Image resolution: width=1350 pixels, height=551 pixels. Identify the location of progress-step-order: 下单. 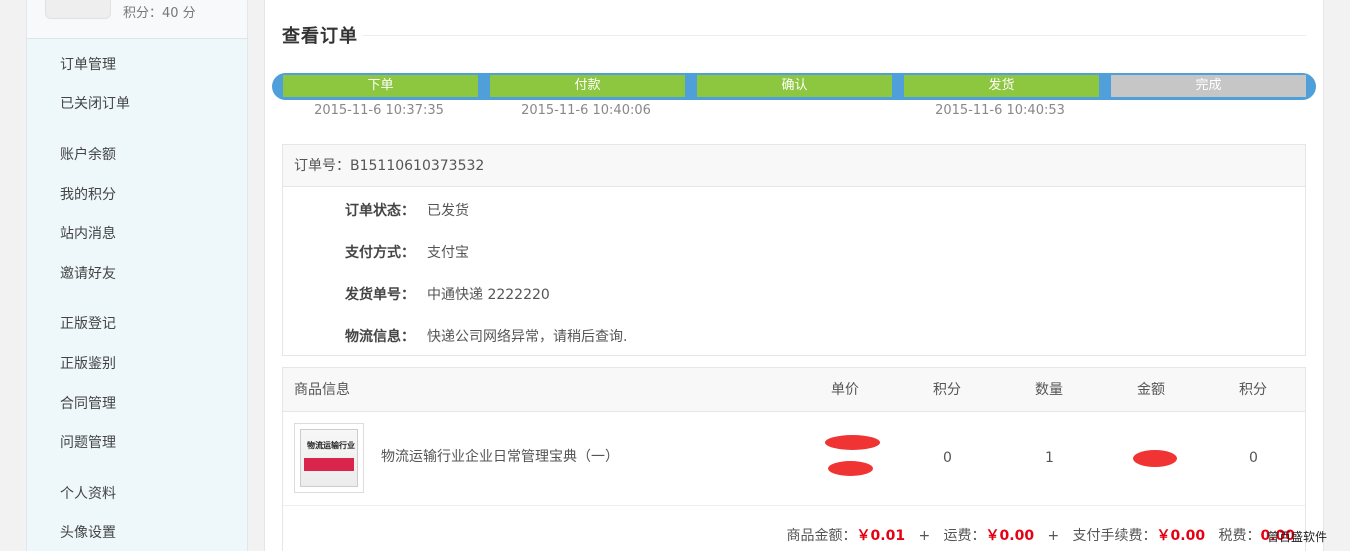
(380, 86).